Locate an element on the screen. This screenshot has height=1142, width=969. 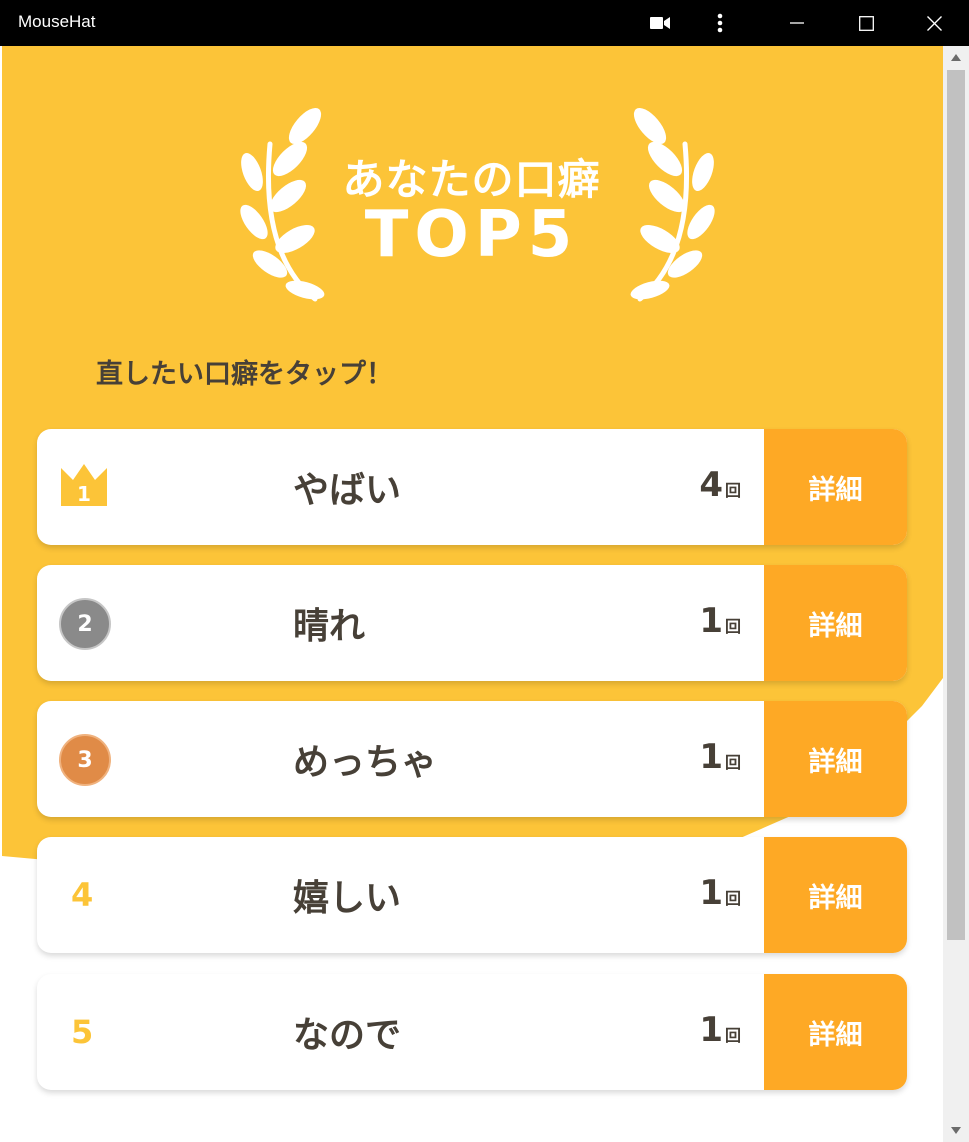
rank-number: 2 is located at coordinates (85, 624).